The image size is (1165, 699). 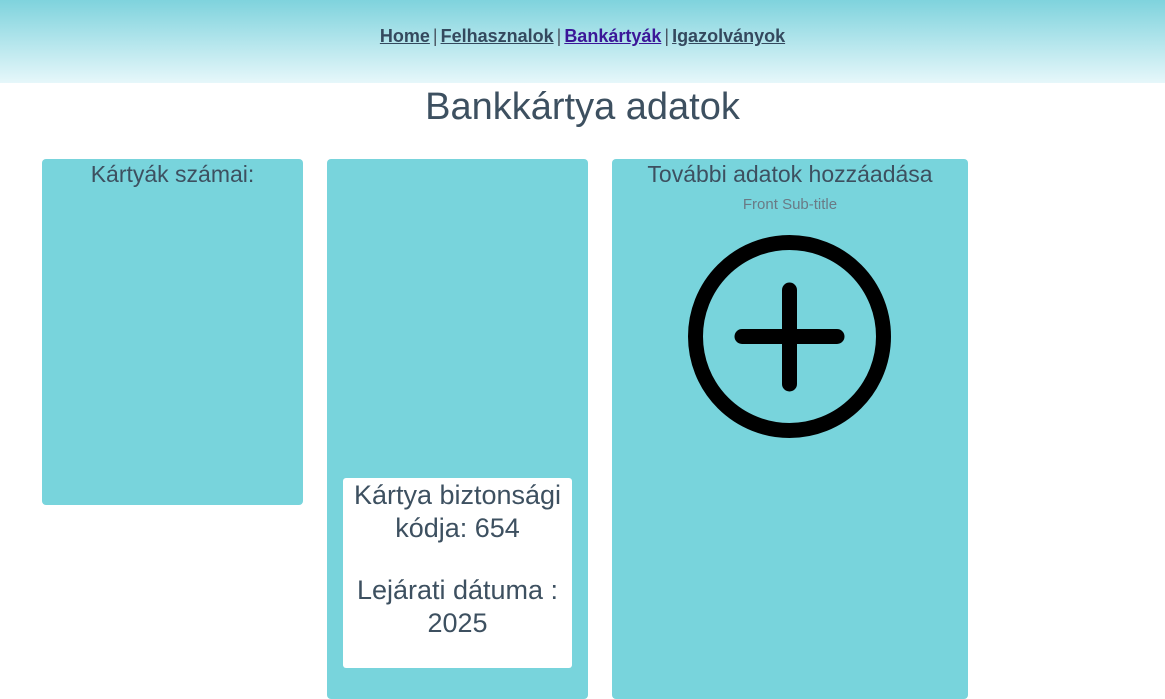 I want to click on nav-link-bankkartyak: Bankártyák, so click(x=612, y=36).